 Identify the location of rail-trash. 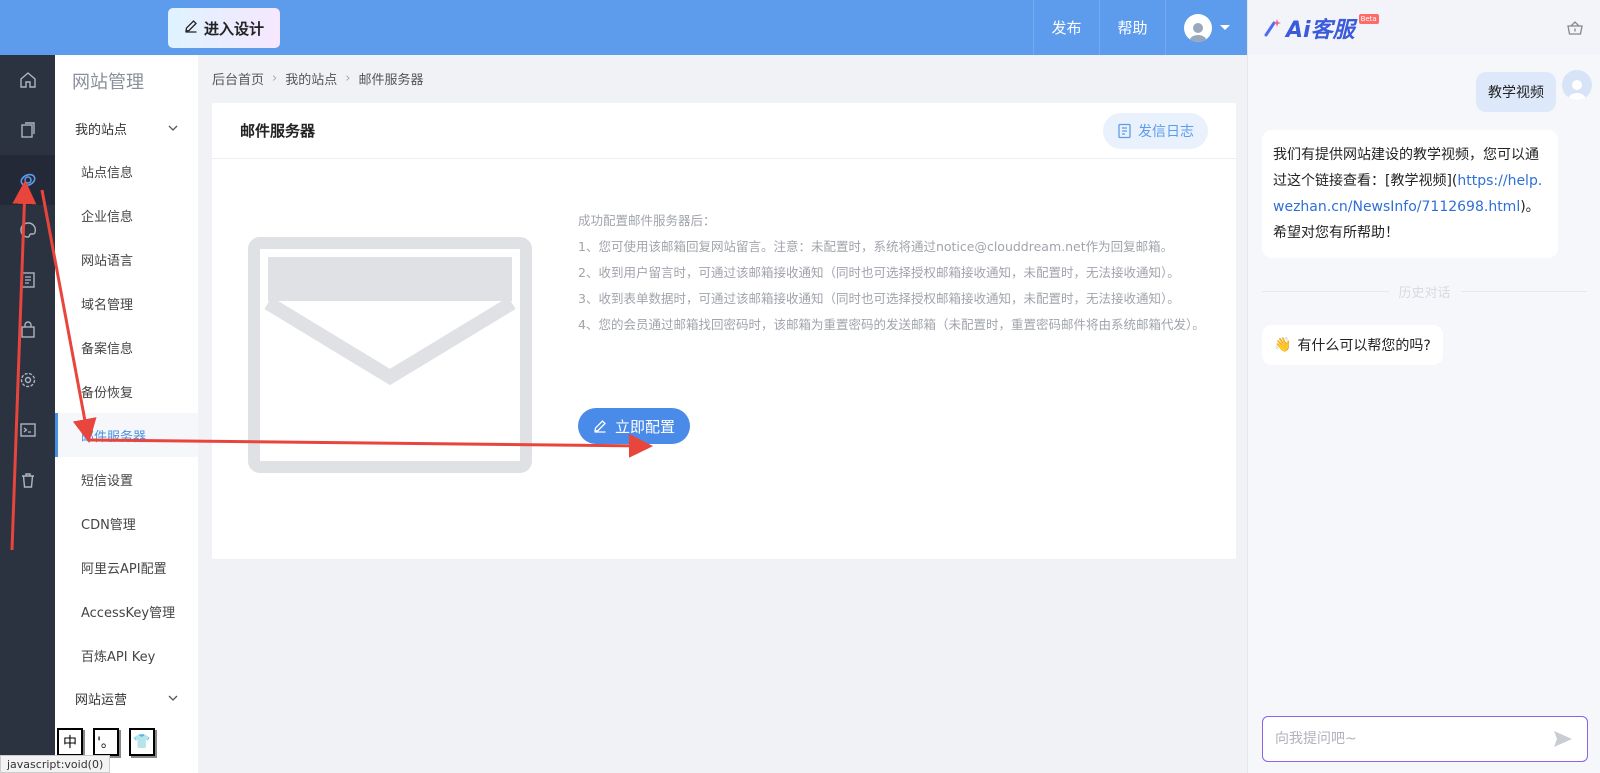
(27, 480).